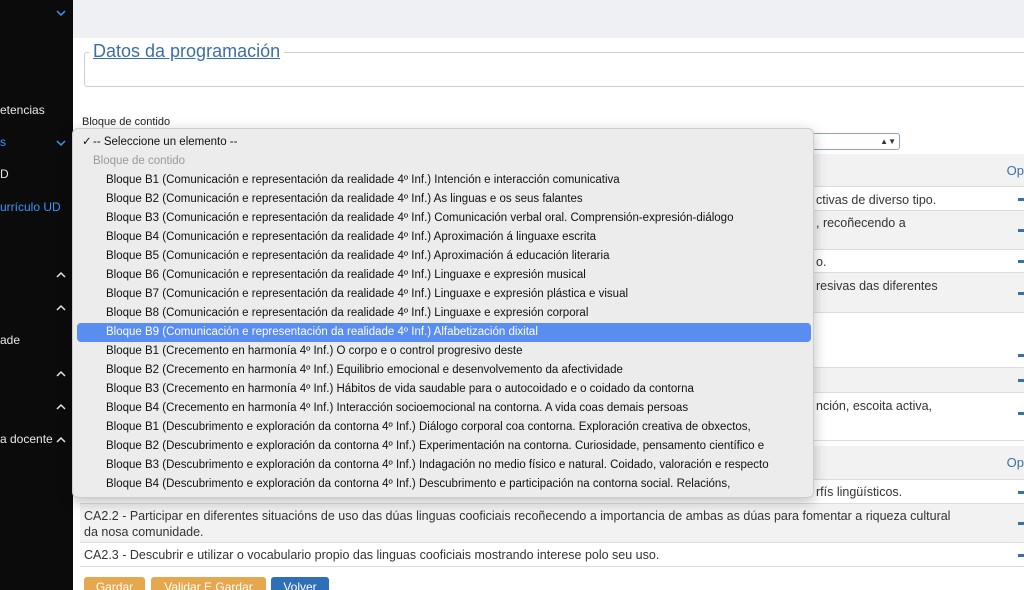 This screenshot has height=590, width=1024. What do you see at coordinates (10, 340) in the screenshot?
I see `sidebar-item-label: ade` at bounding box center [10, 340].